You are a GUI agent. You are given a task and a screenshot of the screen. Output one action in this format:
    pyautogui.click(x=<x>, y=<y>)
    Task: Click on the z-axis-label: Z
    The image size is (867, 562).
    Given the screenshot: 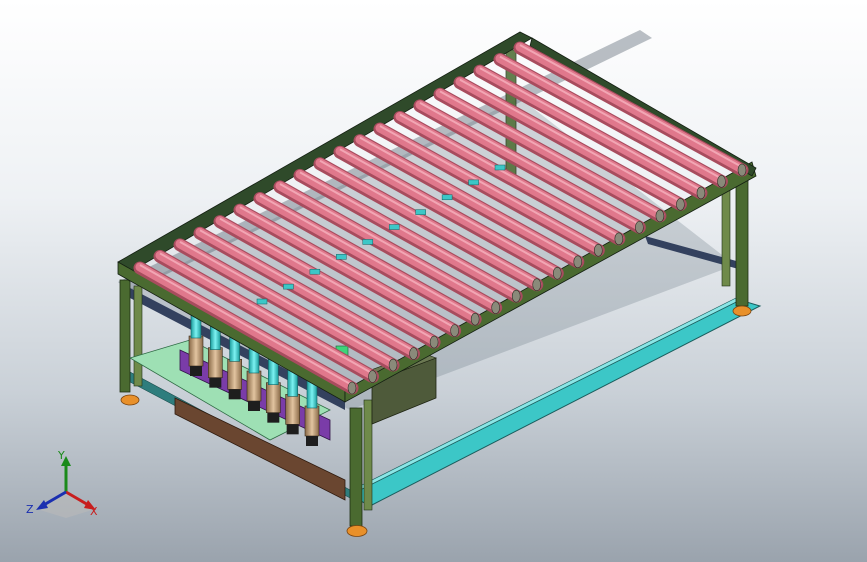 What is the action you would take?
    pyautogui.click(x=30, y=509)
    